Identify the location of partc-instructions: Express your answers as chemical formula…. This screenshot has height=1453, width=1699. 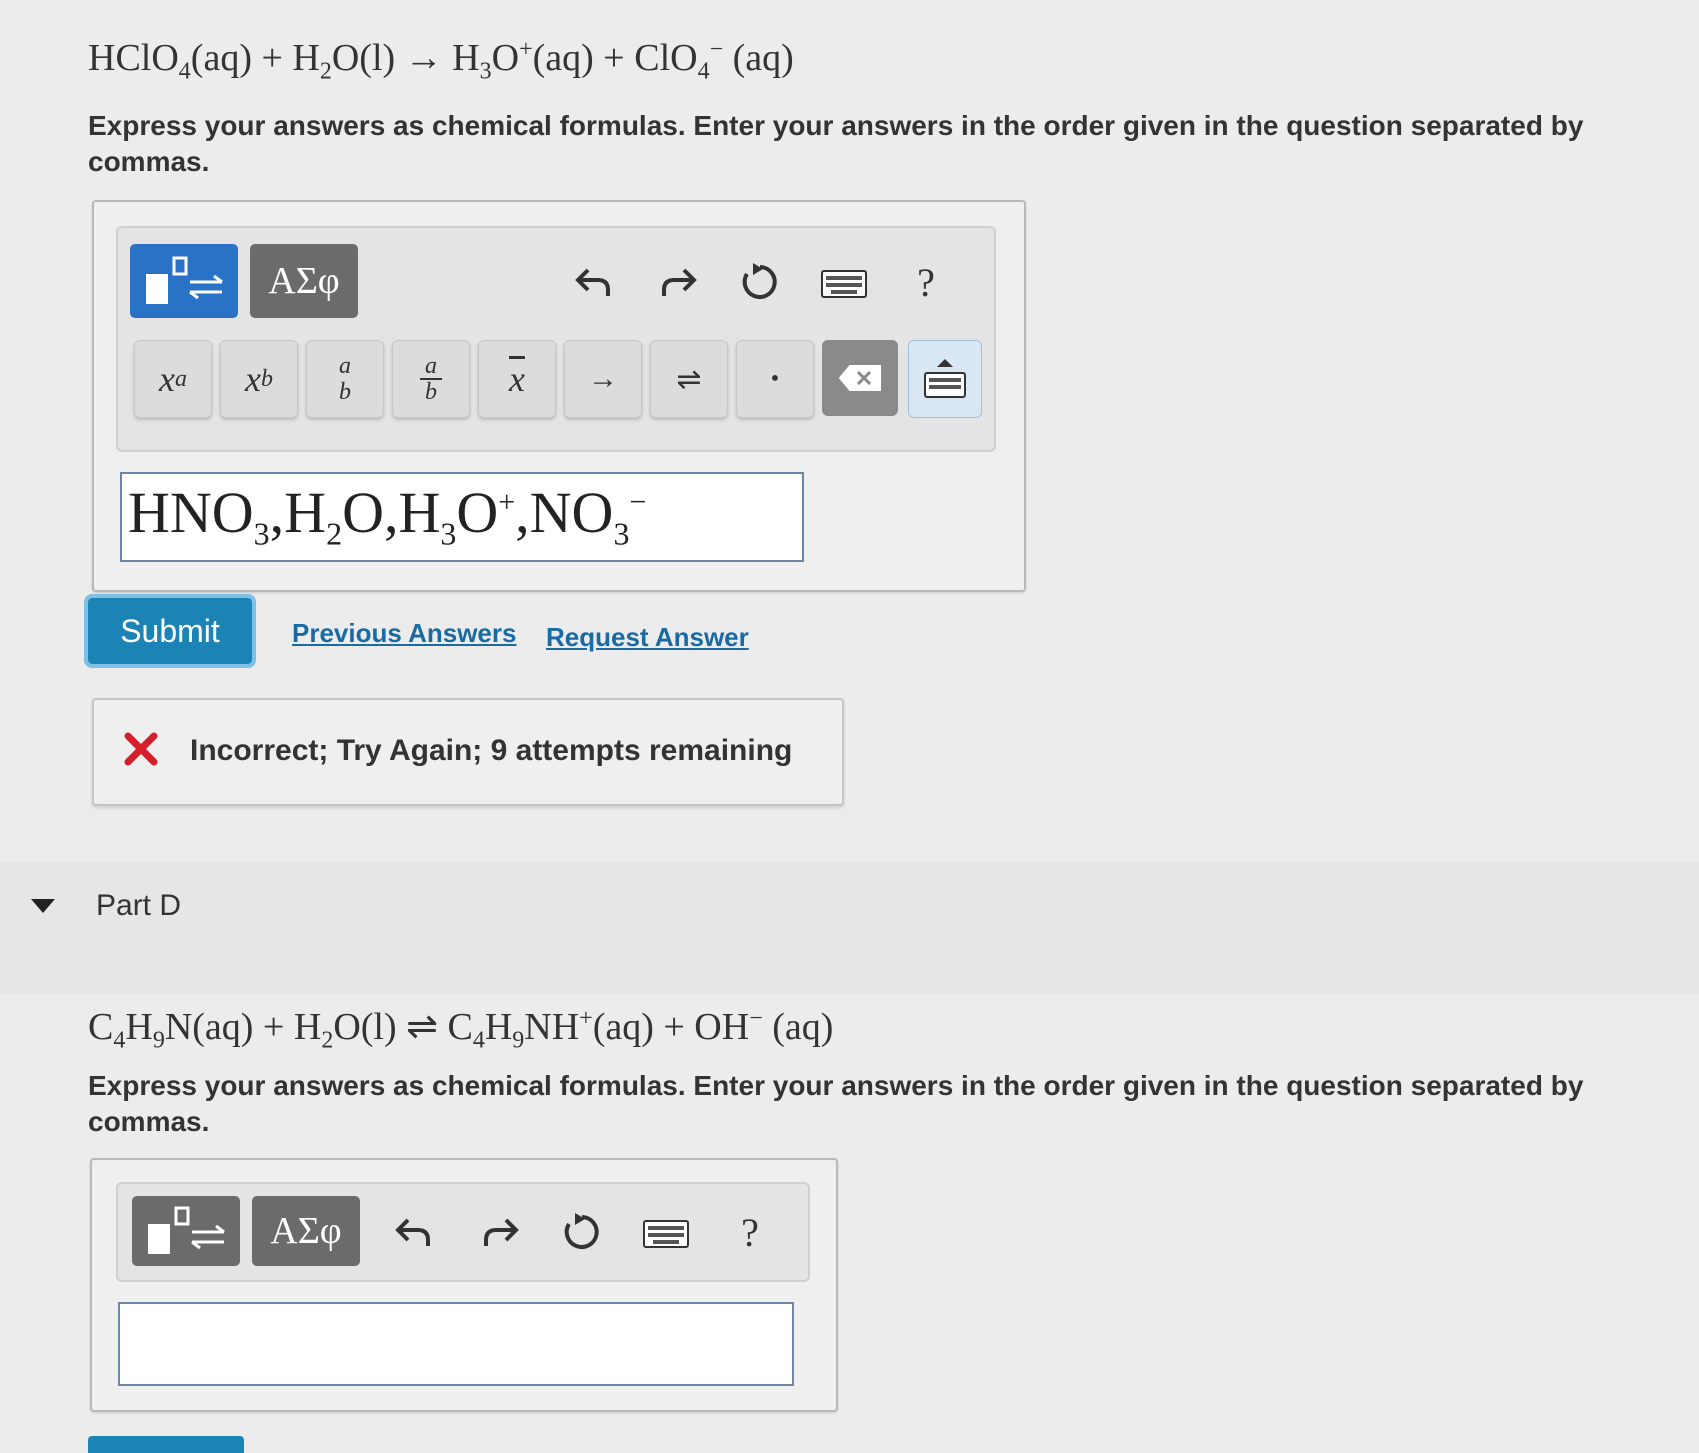
(836, 143).